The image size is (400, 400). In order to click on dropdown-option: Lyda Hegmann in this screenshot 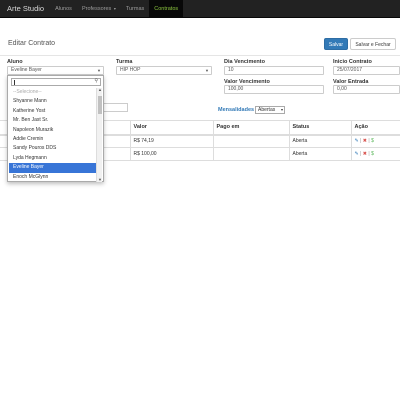, I will do `click(55, 158)`.